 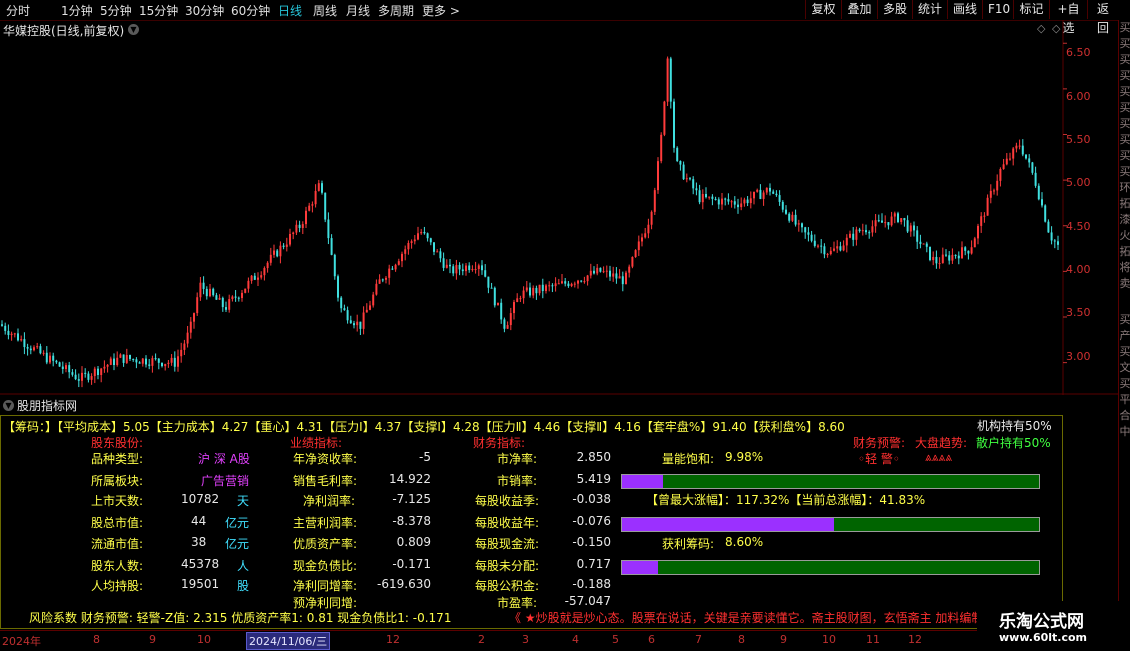 What do you see at coordinates (1068, 17) in the screenshot?
I see `tool-add-watchlist-button: +自选` at bounding box center [1068, 17].